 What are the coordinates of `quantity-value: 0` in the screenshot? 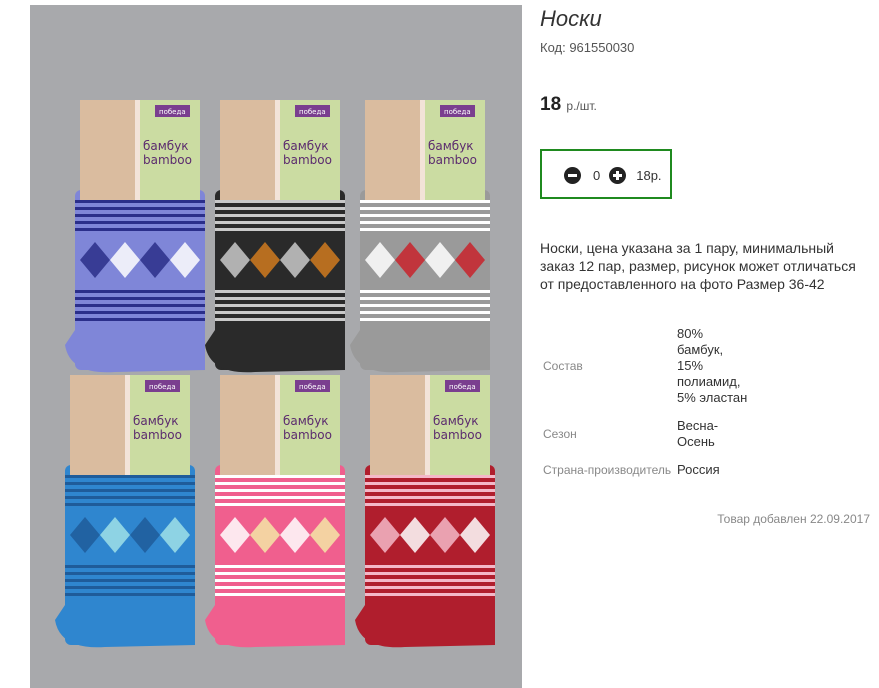 It's located at (596, 175).